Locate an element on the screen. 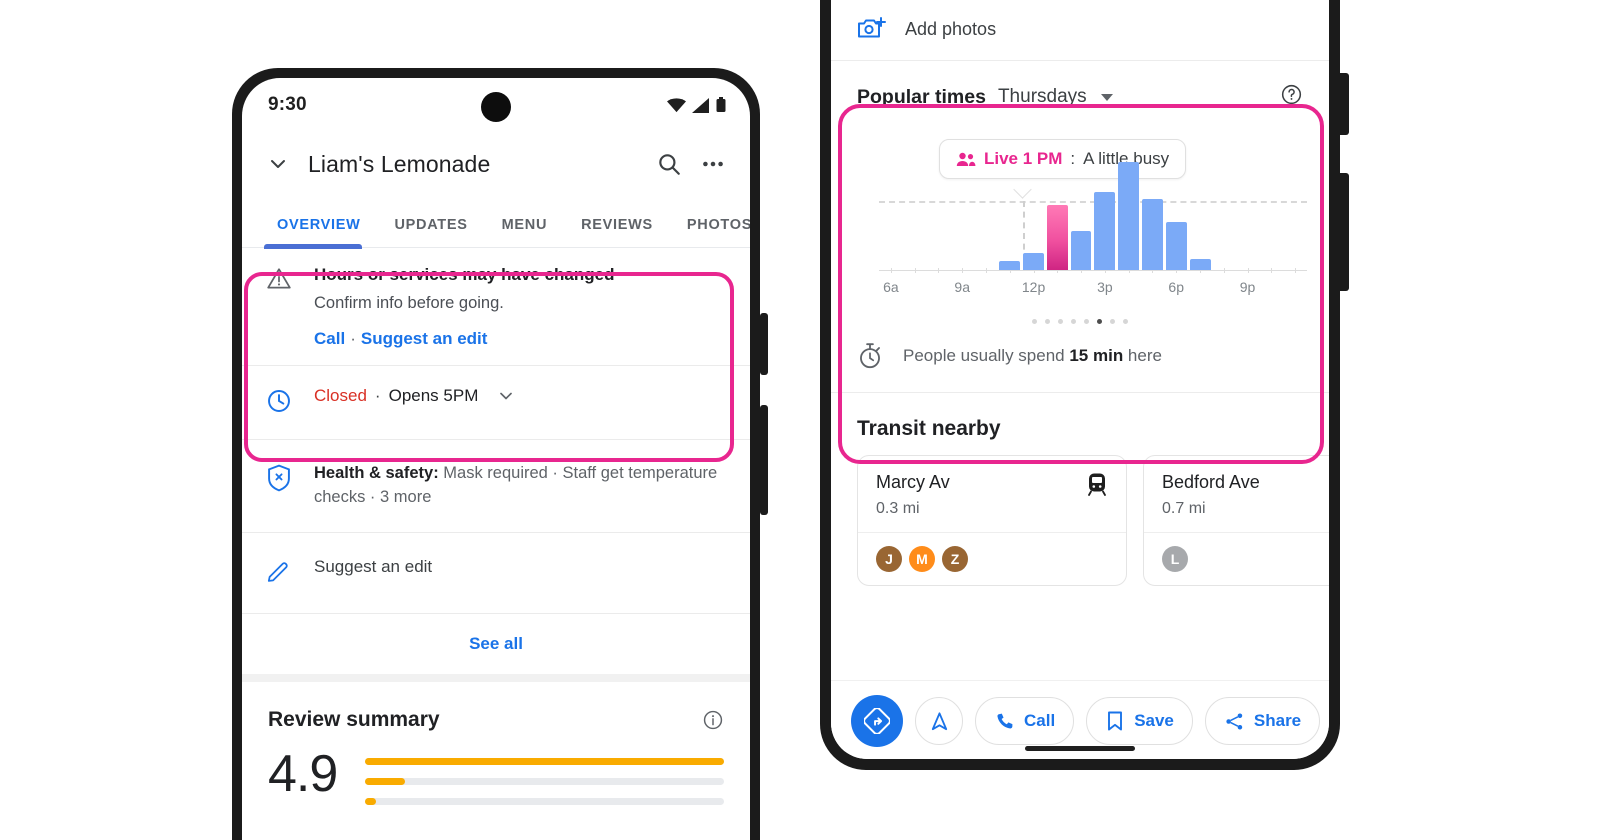 This screenshot has width=1600, height=840. alert-subtitle: Confirm info before going. is located at coordinates (409, 302).